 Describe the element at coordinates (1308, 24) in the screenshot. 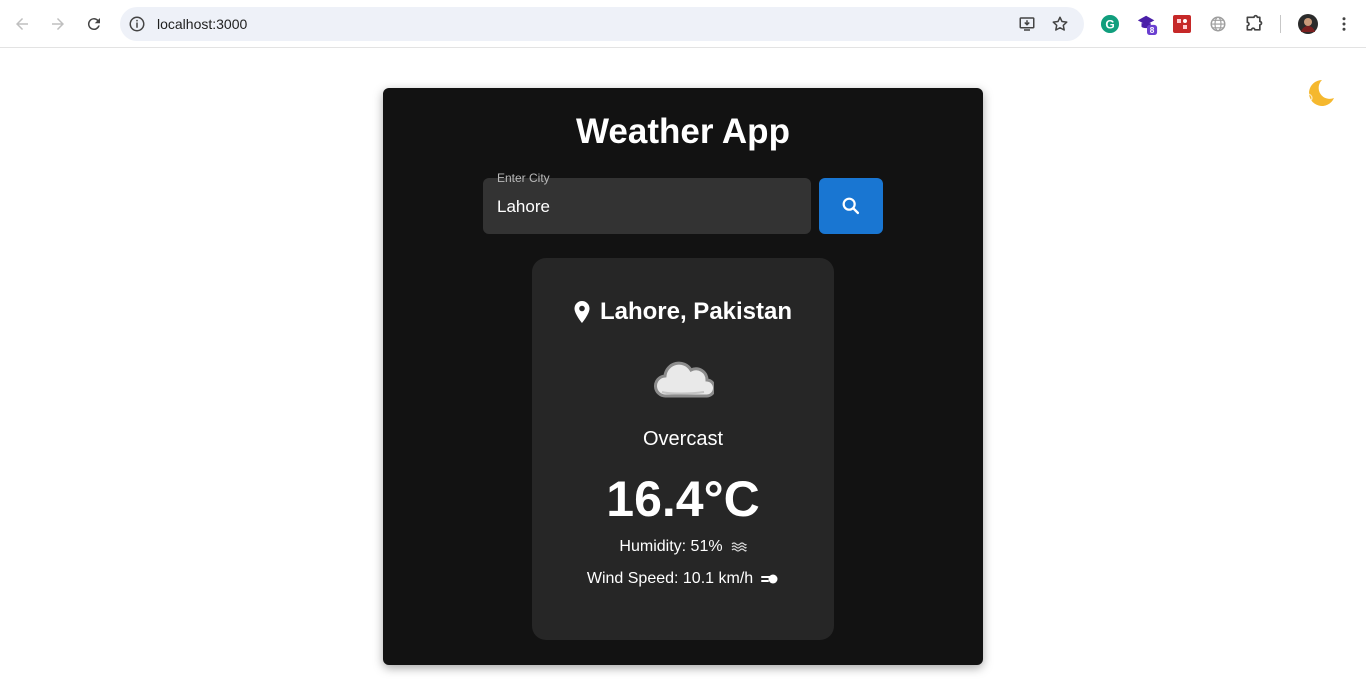

I see `profile-avatar` at that location.